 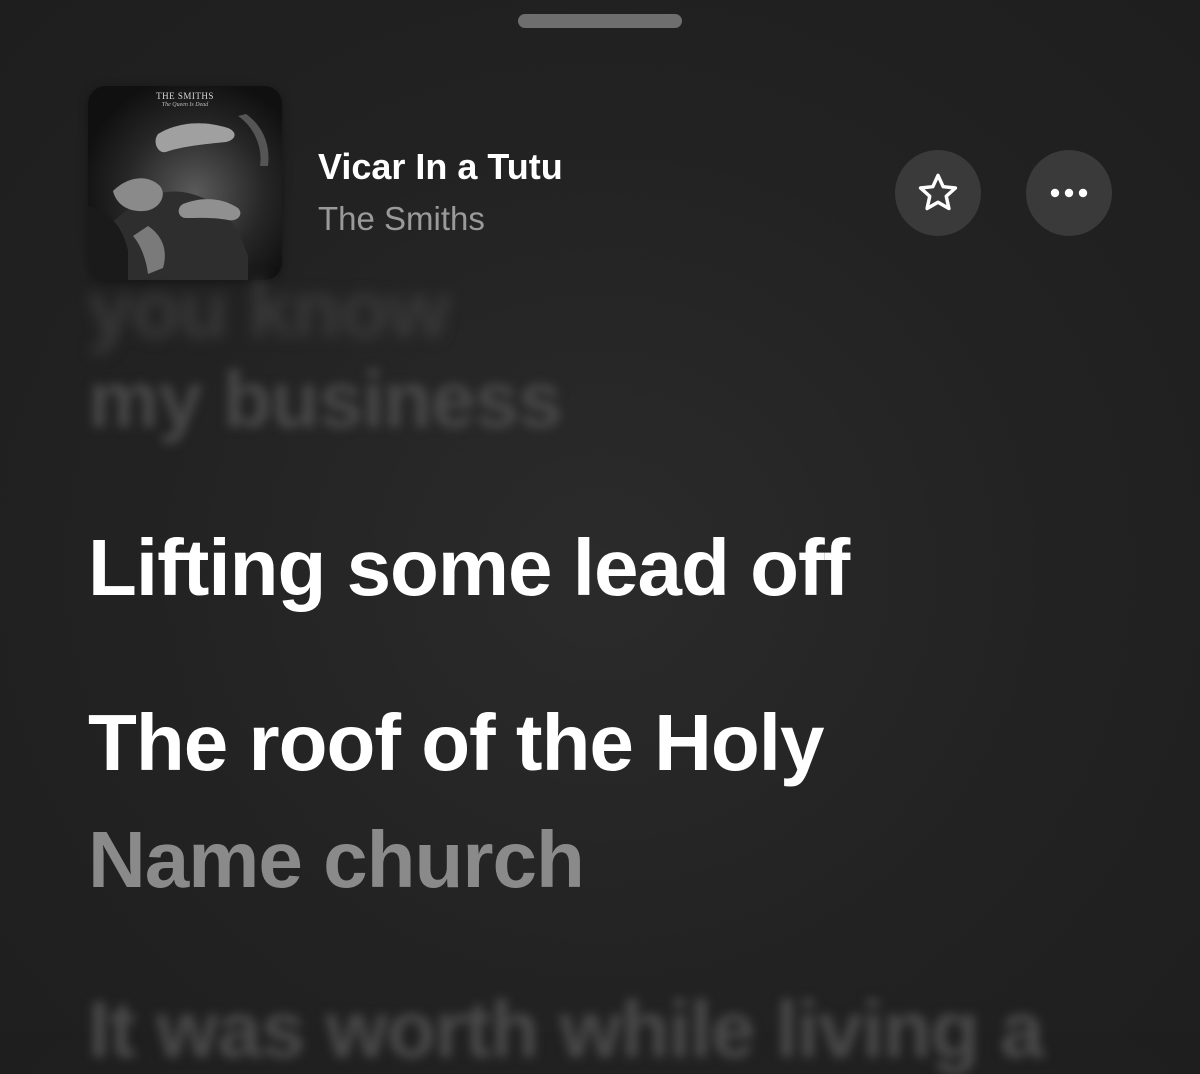 What do you see at coordinates (185, 96) in the screenshot?
I see `album-art-title: THE SMITHS` at bounding box center [185, 96].